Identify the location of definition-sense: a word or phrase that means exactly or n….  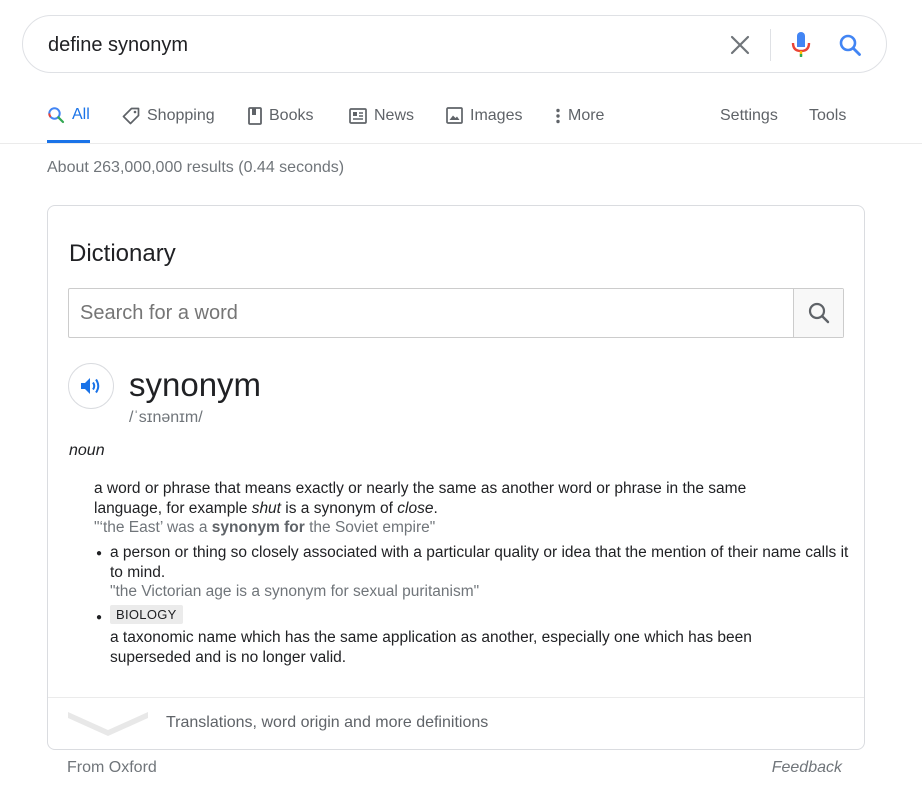
(454, 508).